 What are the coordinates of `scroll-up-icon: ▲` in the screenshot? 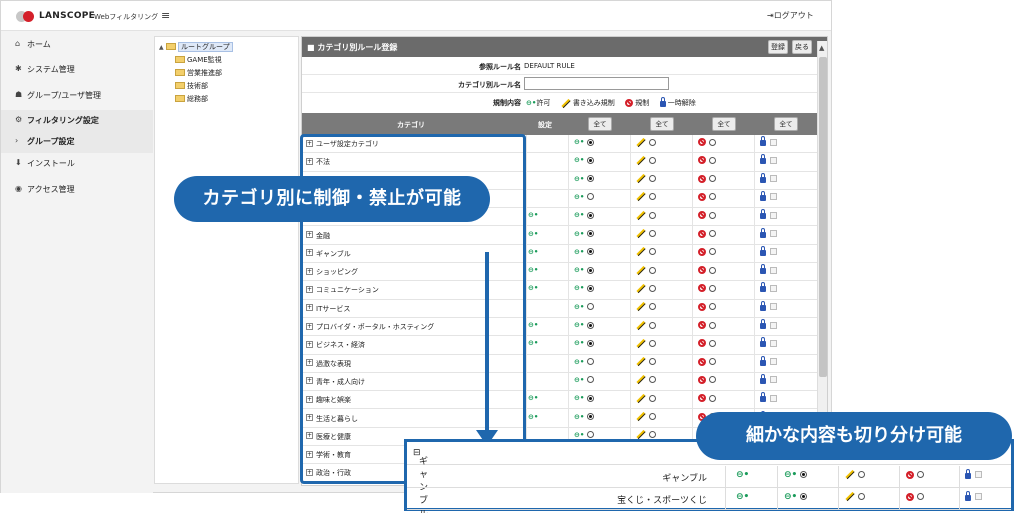 It's located at (821, 48).